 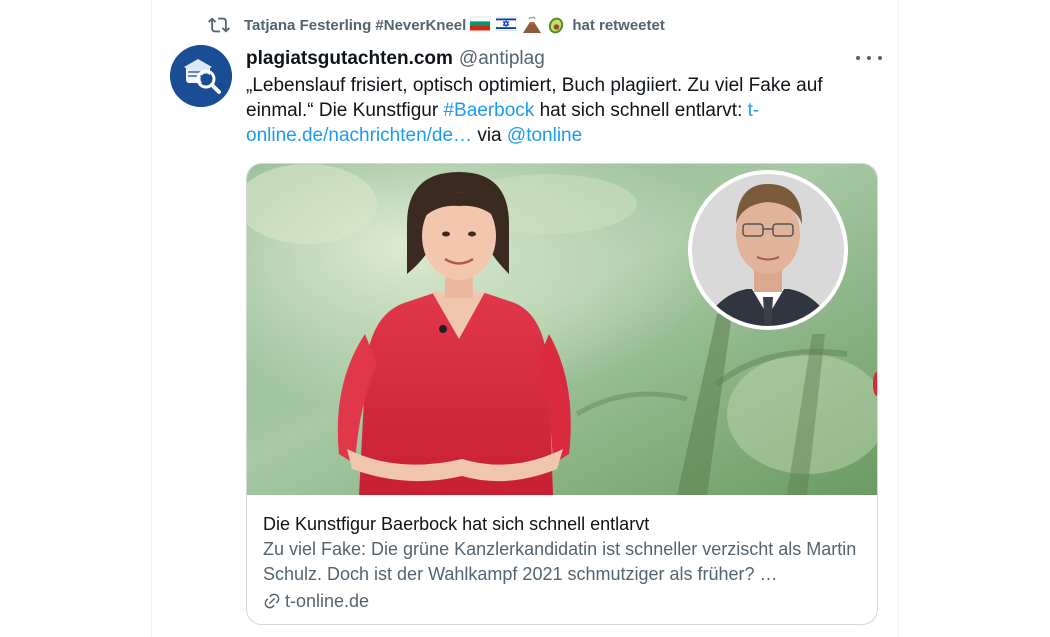 I want to click on retweet-icon, so click(x=219, y=25).